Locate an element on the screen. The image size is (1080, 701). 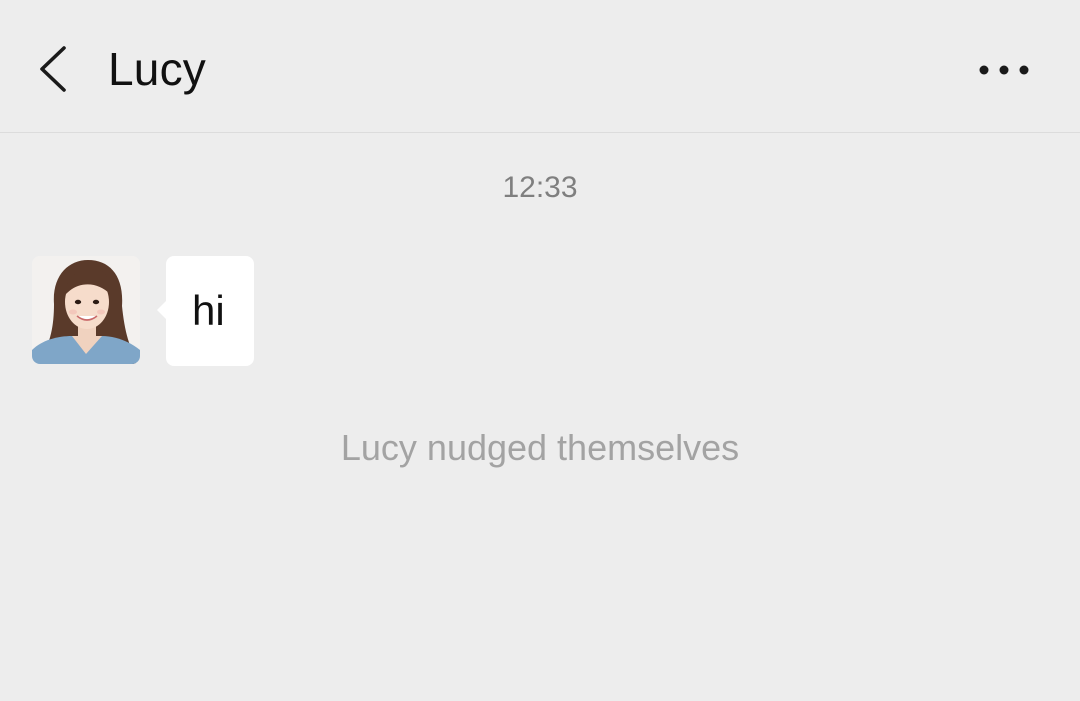
system-notice: Lucy nudged themselves is located at coordinates (540, 447).